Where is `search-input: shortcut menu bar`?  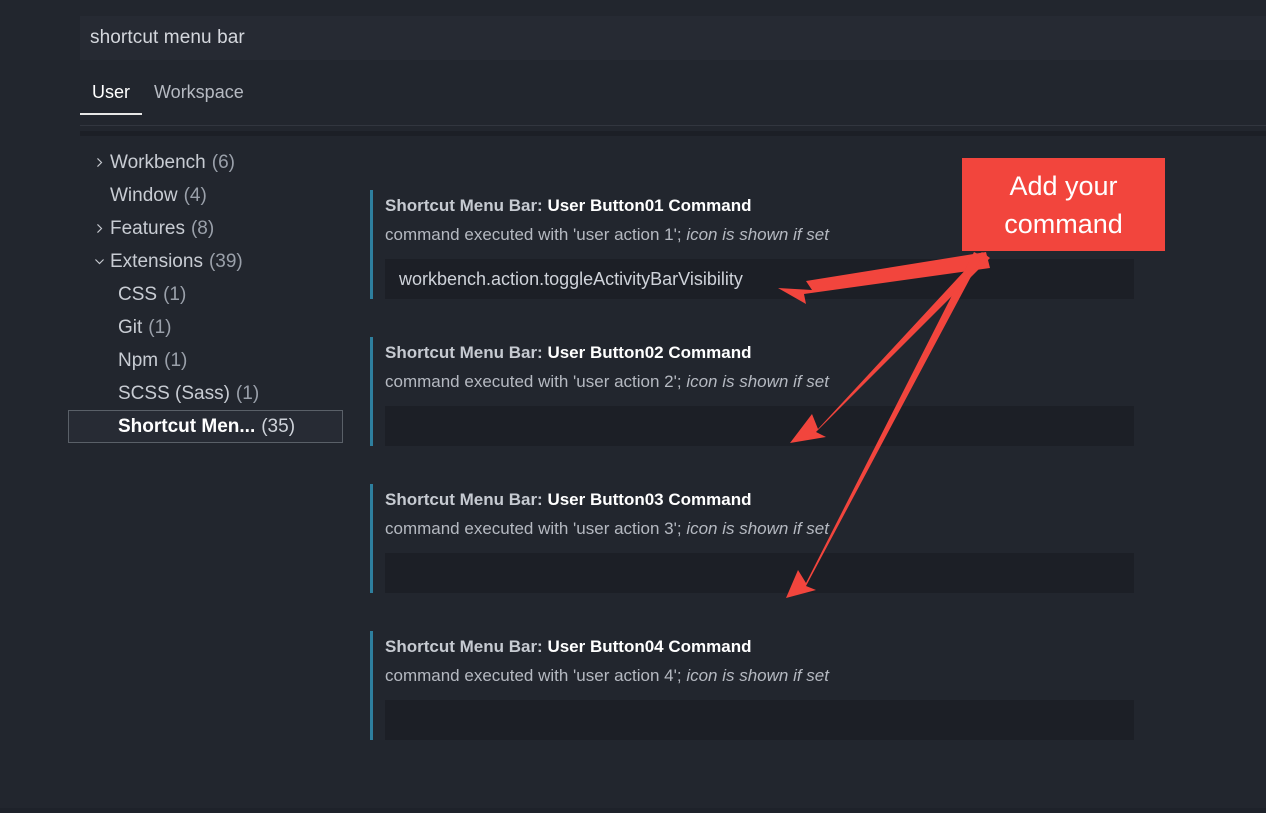
search-input: shortcut menu bar is located at coordinates (673, 38).